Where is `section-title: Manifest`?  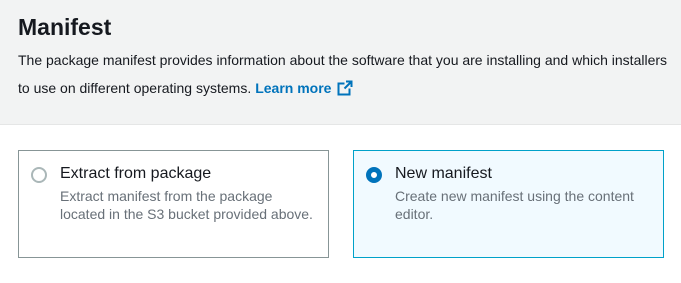 section-title: Manifest is located at coordinates (65, 27).